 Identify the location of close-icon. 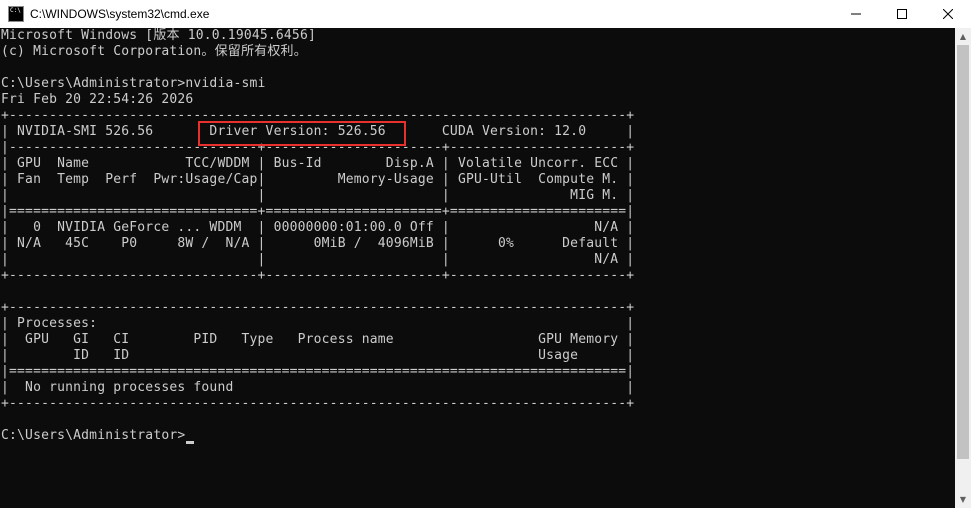
(948, 14).